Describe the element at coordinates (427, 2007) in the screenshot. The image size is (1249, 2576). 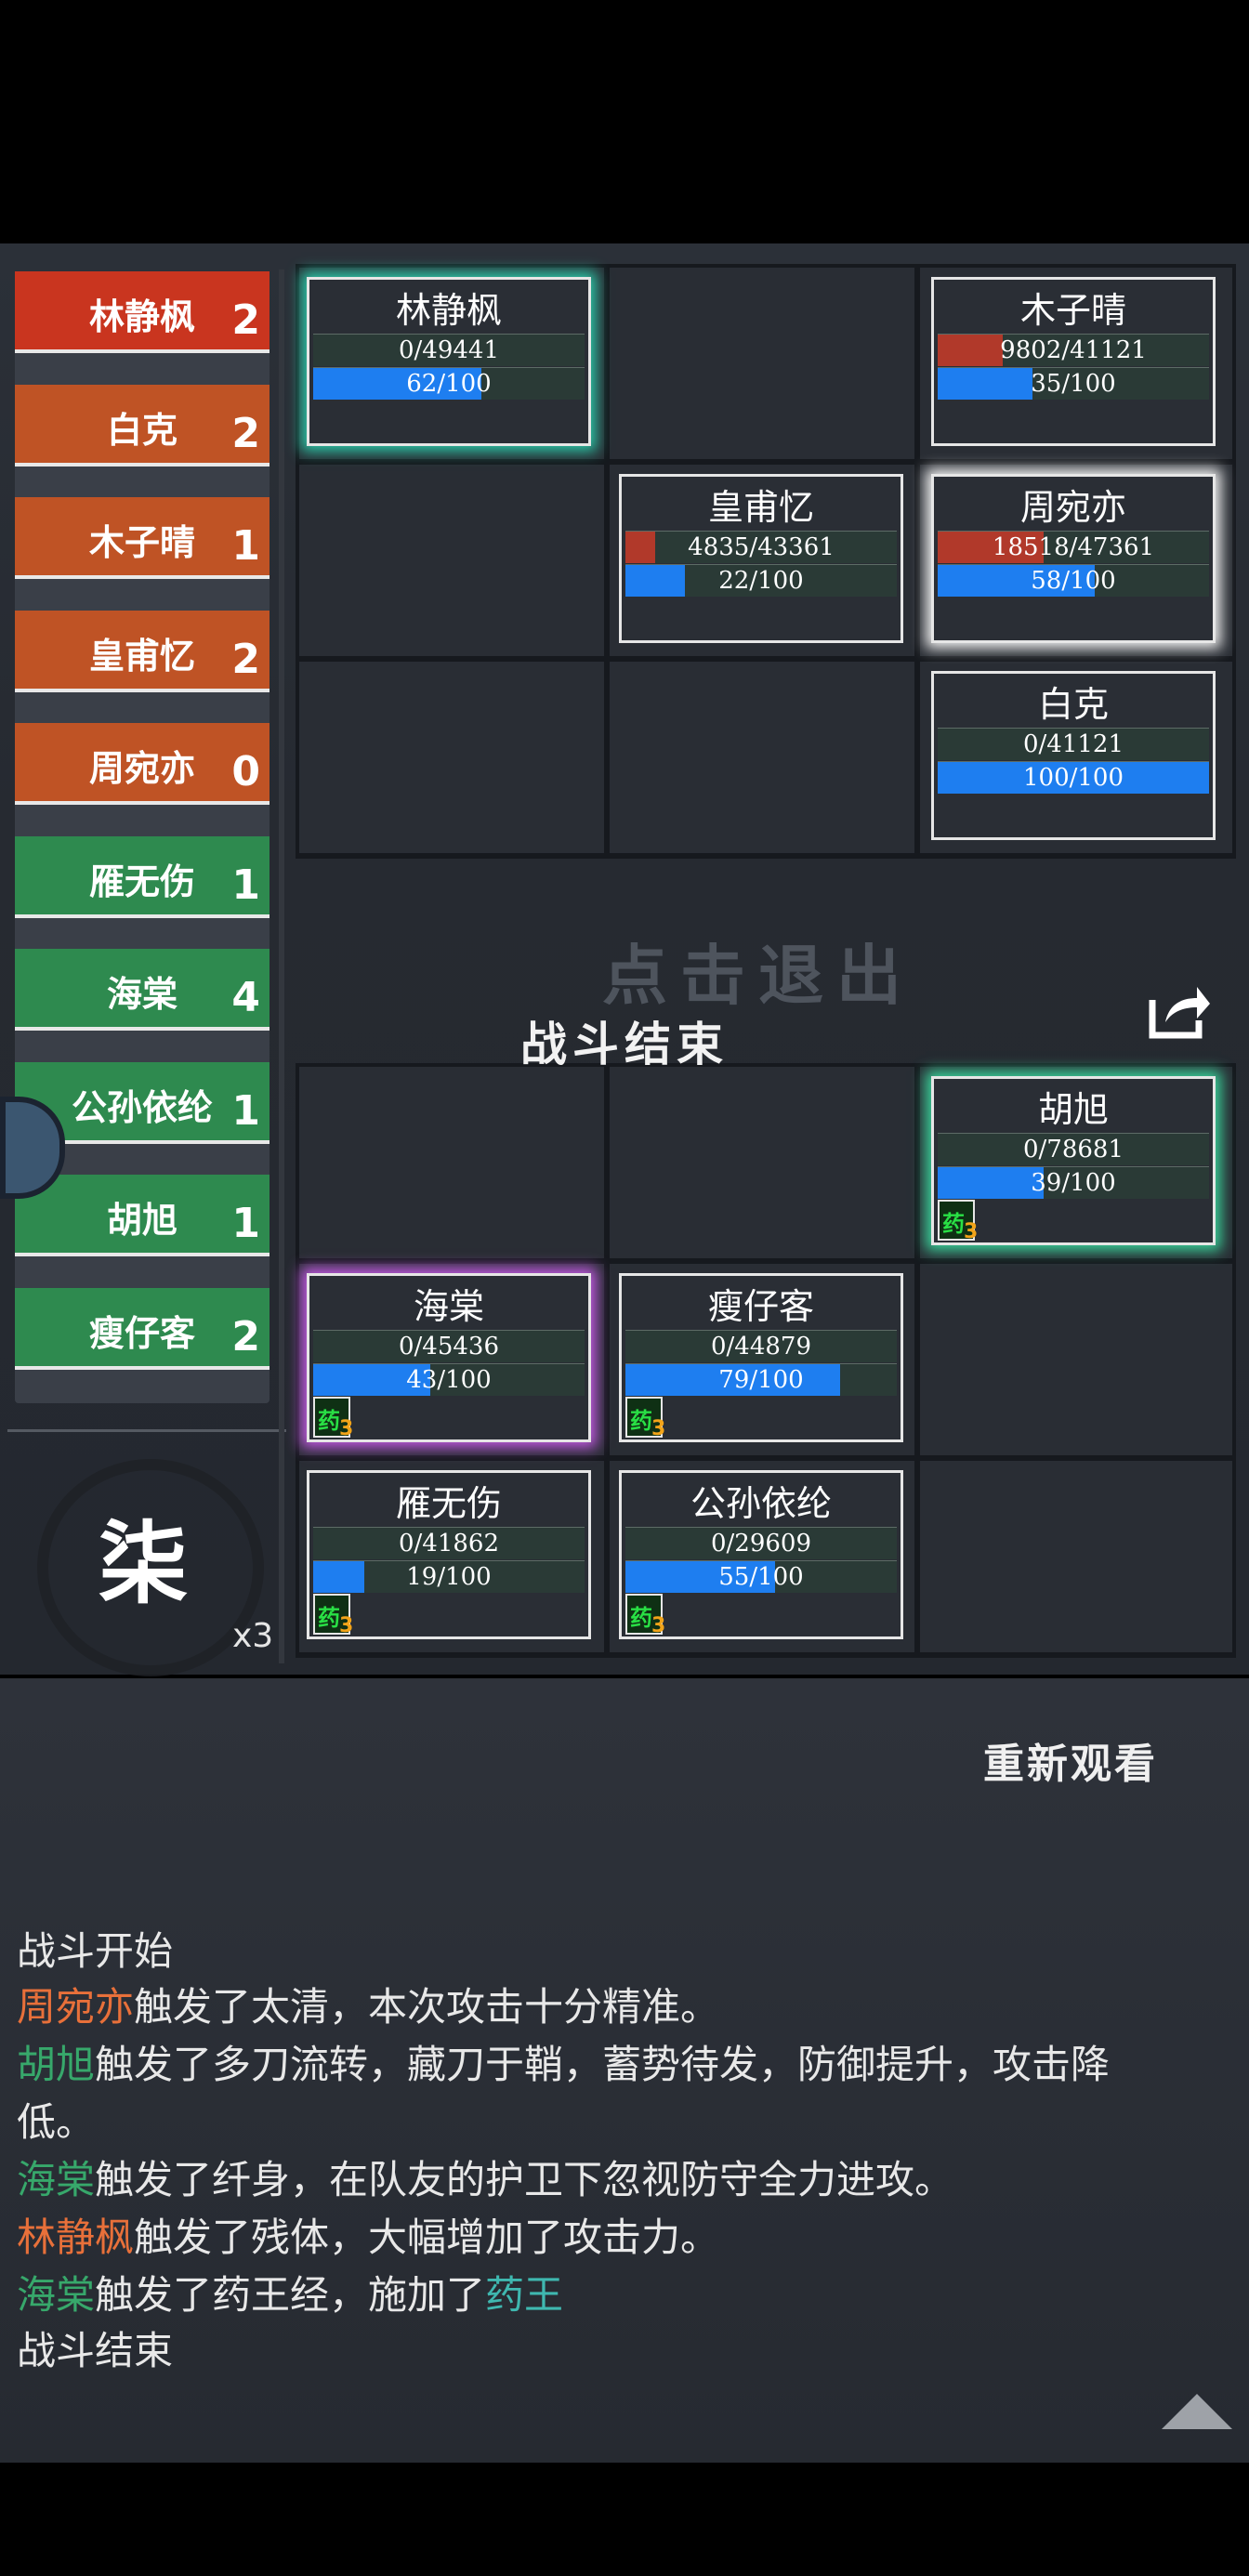
I see `log-text: 触发了太清，本次攻击十分精准。` at that location.